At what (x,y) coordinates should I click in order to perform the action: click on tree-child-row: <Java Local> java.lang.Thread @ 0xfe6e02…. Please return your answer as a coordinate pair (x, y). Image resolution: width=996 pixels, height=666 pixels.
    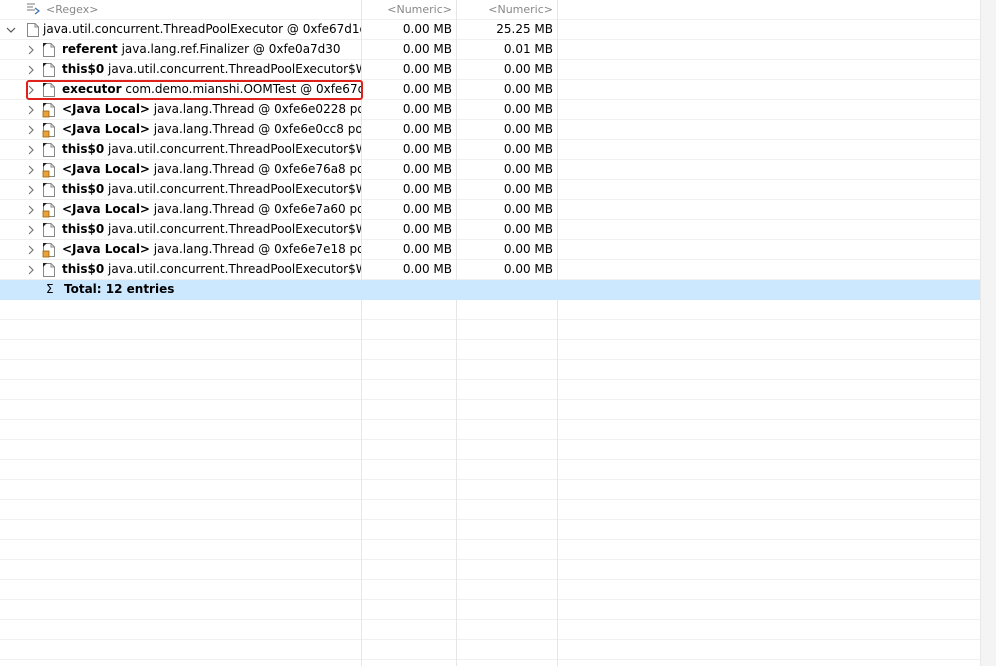
    Looking at the image, I should click on (490, 110).